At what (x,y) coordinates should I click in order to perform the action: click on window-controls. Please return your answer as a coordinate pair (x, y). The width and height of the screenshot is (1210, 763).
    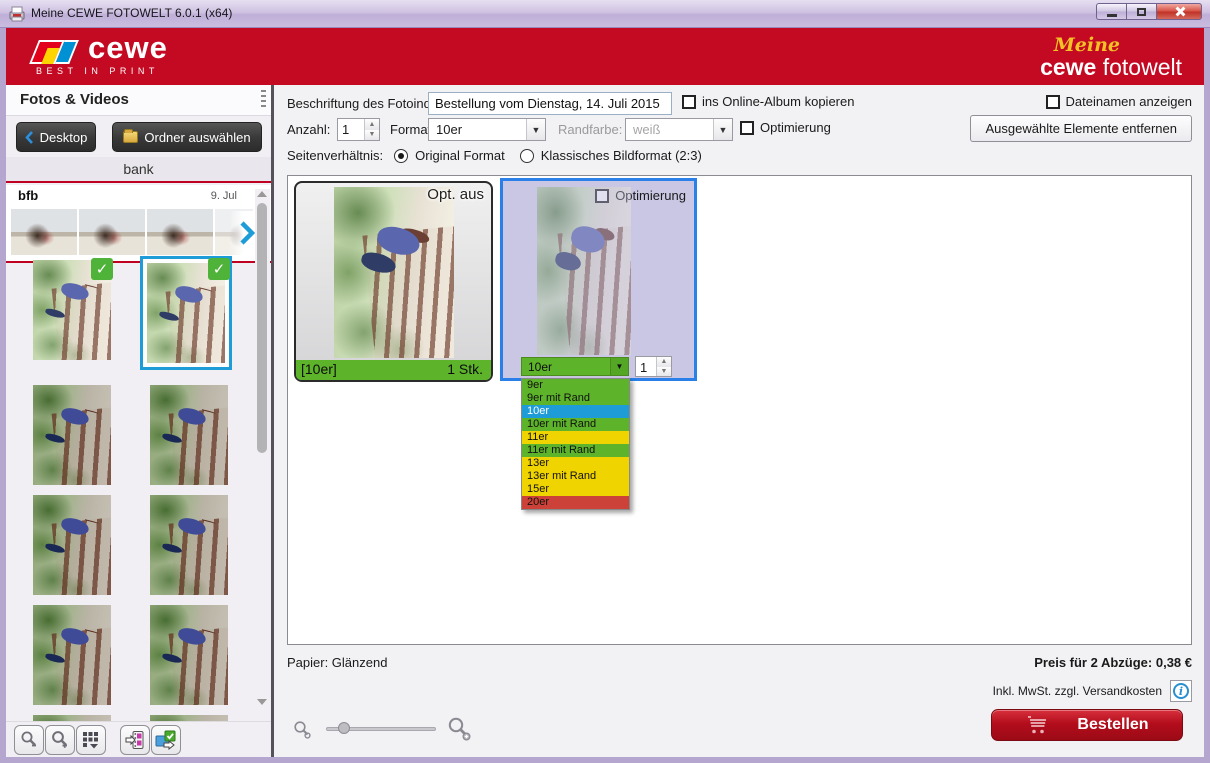
    Looking at the image, I should click on (1149, 11).